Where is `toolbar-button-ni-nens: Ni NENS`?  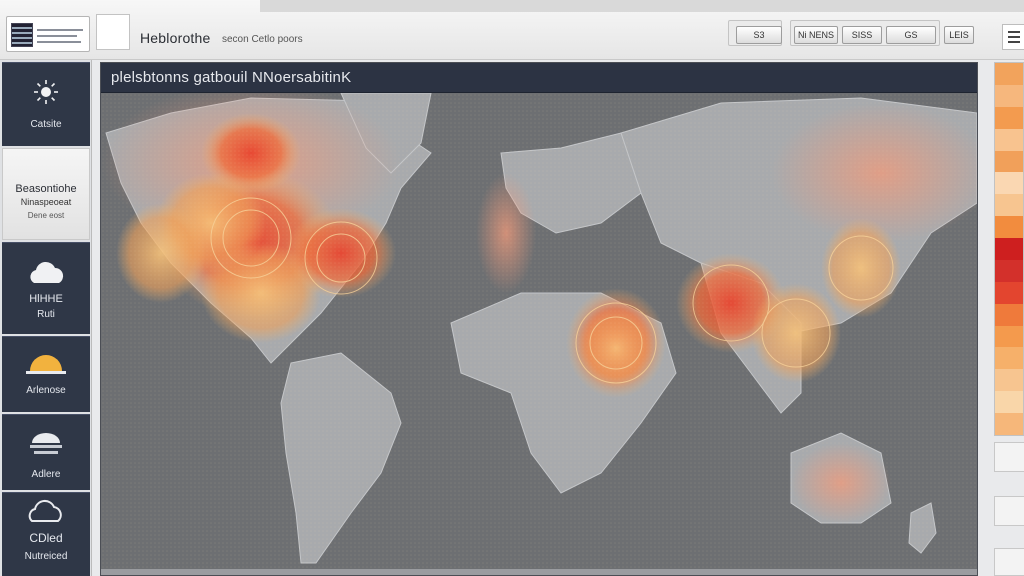 toolbar-button-ni-nens: Ni NENS is located at coordinates (816, 35).